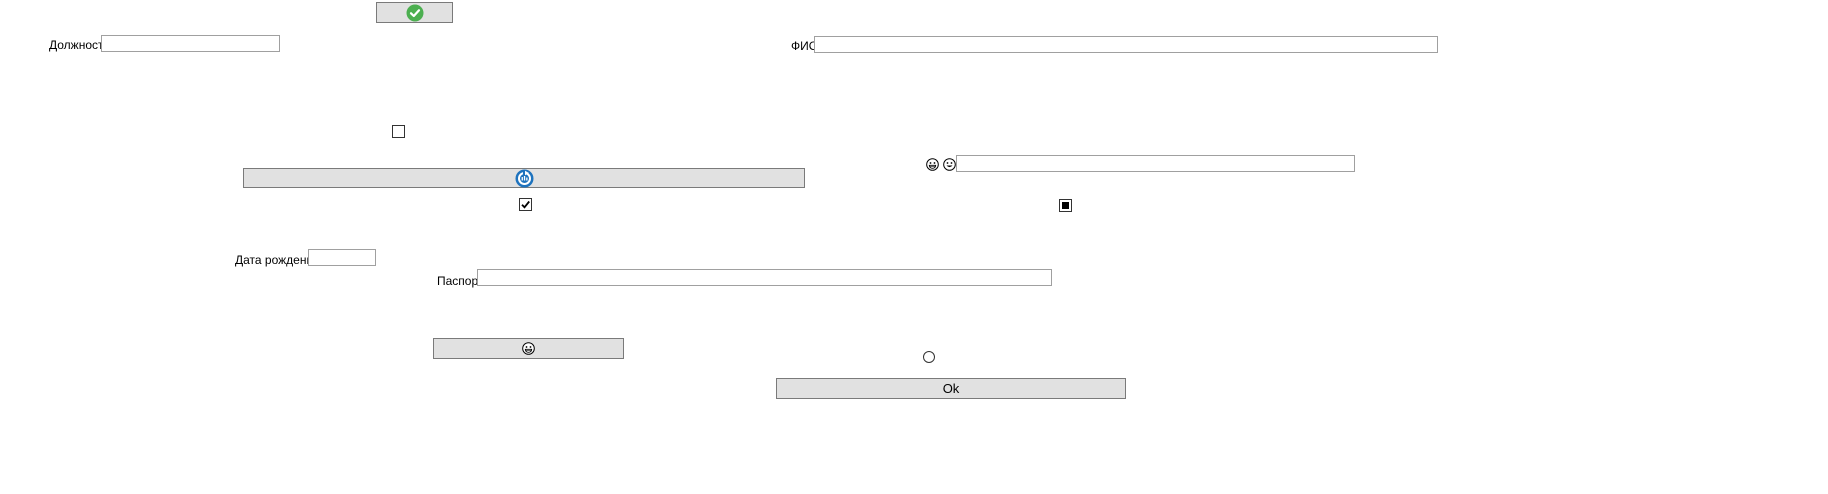  Describe the element at coordinates (929, 357) in the screenshot. I see `option-radio` at that location.